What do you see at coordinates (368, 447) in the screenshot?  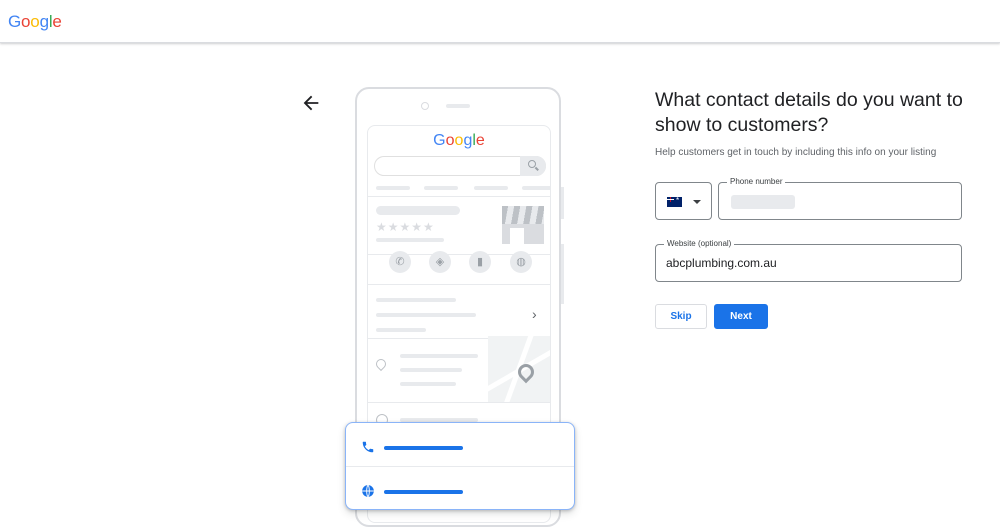 I see `phone-icon` at bounding box center [368, 447].